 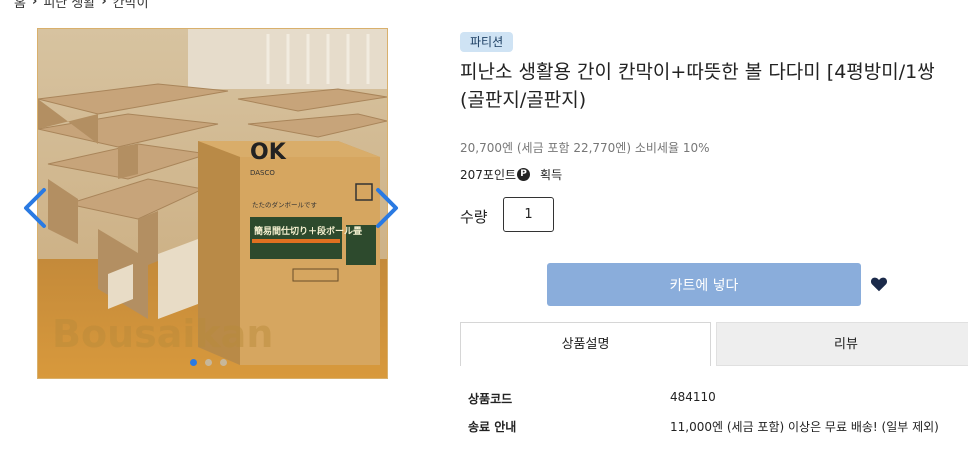 I want to click on heart-icon, so click(x=879, y=284).